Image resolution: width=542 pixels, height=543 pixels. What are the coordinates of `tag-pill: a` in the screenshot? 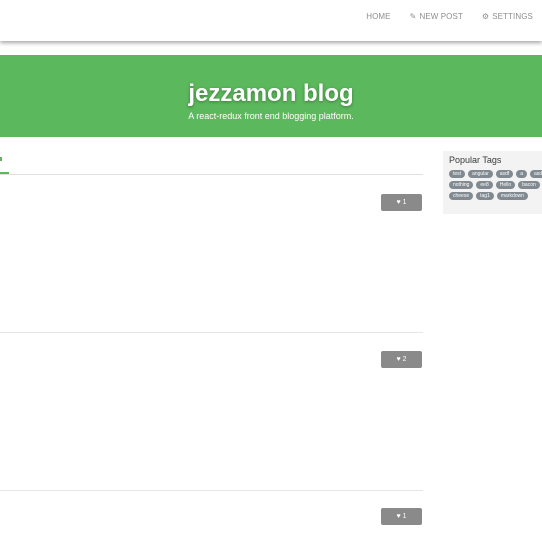 It's located at (521, 174).